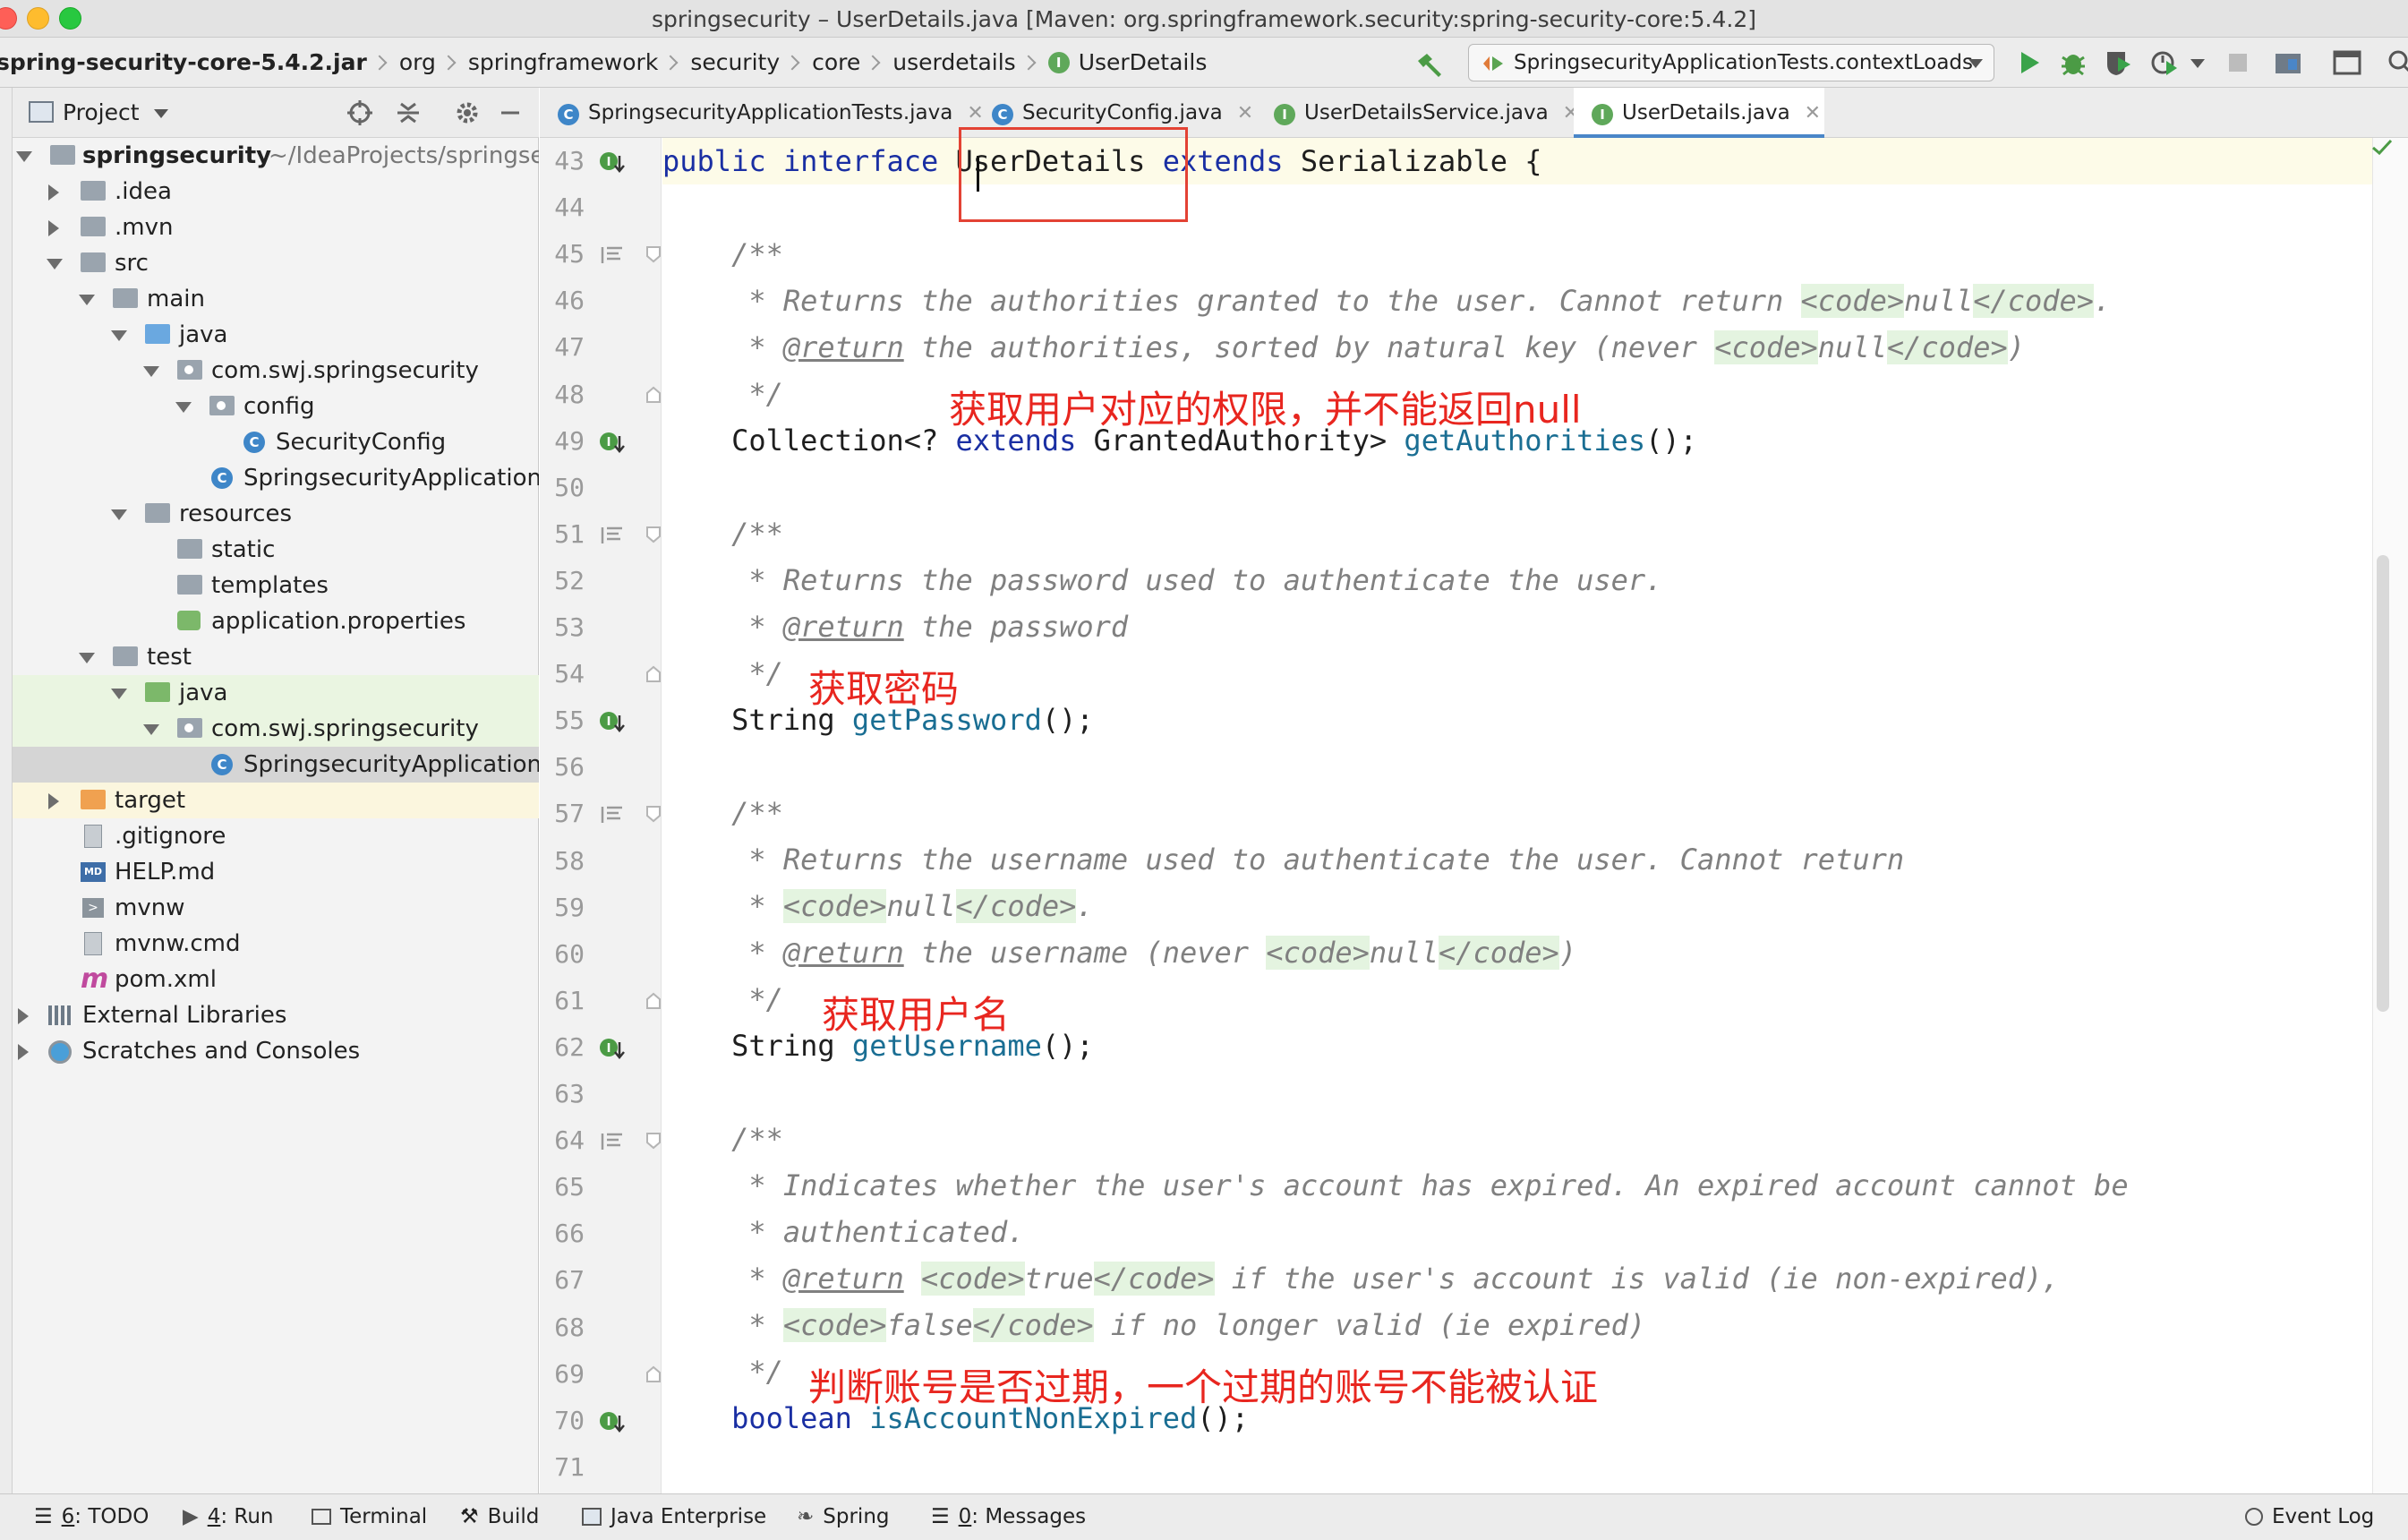 This screenshot has height=1540, width=2408. What do you see at coordinates (369, 1516) in the screenshot?
I see `terminal-tool-button: Terminal` at bounding box center [369, 1516].